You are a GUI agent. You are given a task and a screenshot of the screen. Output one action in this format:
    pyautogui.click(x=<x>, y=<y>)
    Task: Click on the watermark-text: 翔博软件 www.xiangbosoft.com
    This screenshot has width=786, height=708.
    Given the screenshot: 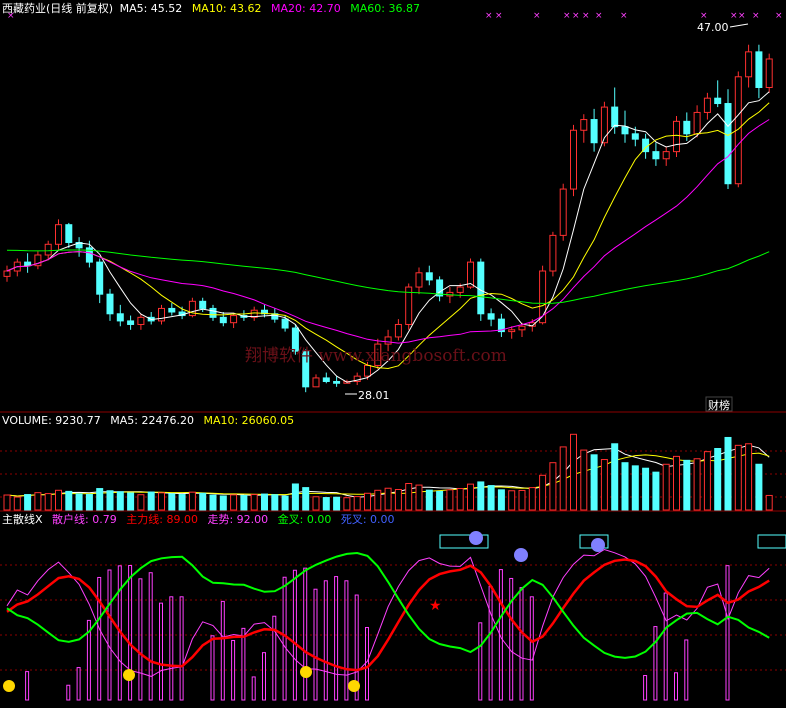 What is the action you would take?
    pyautogui.click(x=376, y=356)
    